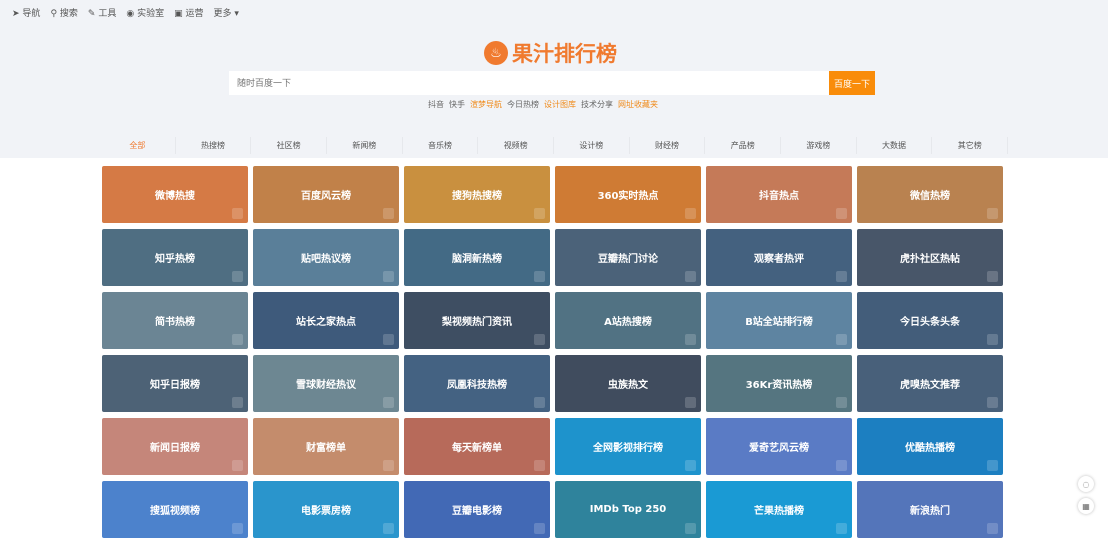 Image resolution: width=1108 pixels, height=538 pixels. I want to click on ranking-tile: 百度风云榜, so click(326, 194).